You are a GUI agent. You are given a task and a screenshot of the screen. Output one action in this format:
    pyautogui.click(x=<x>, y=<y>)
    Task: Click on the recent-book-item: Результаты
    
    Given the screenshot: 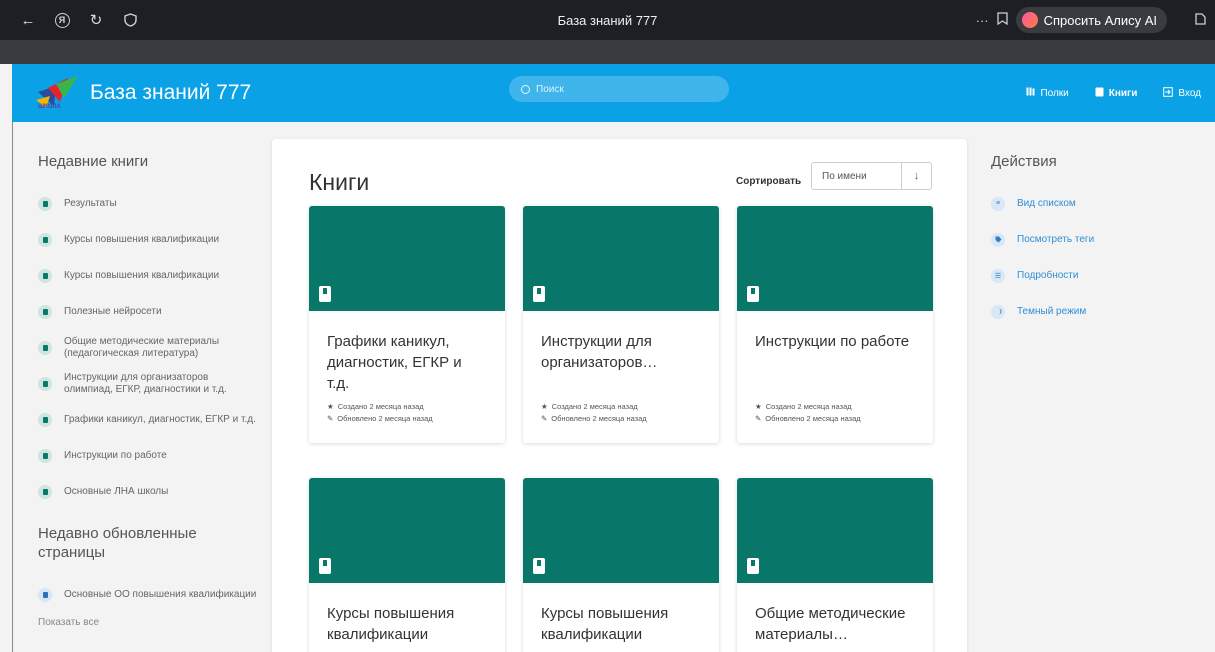 What is the action you would take?
    pyautogui.click(x=148, y=204)
    